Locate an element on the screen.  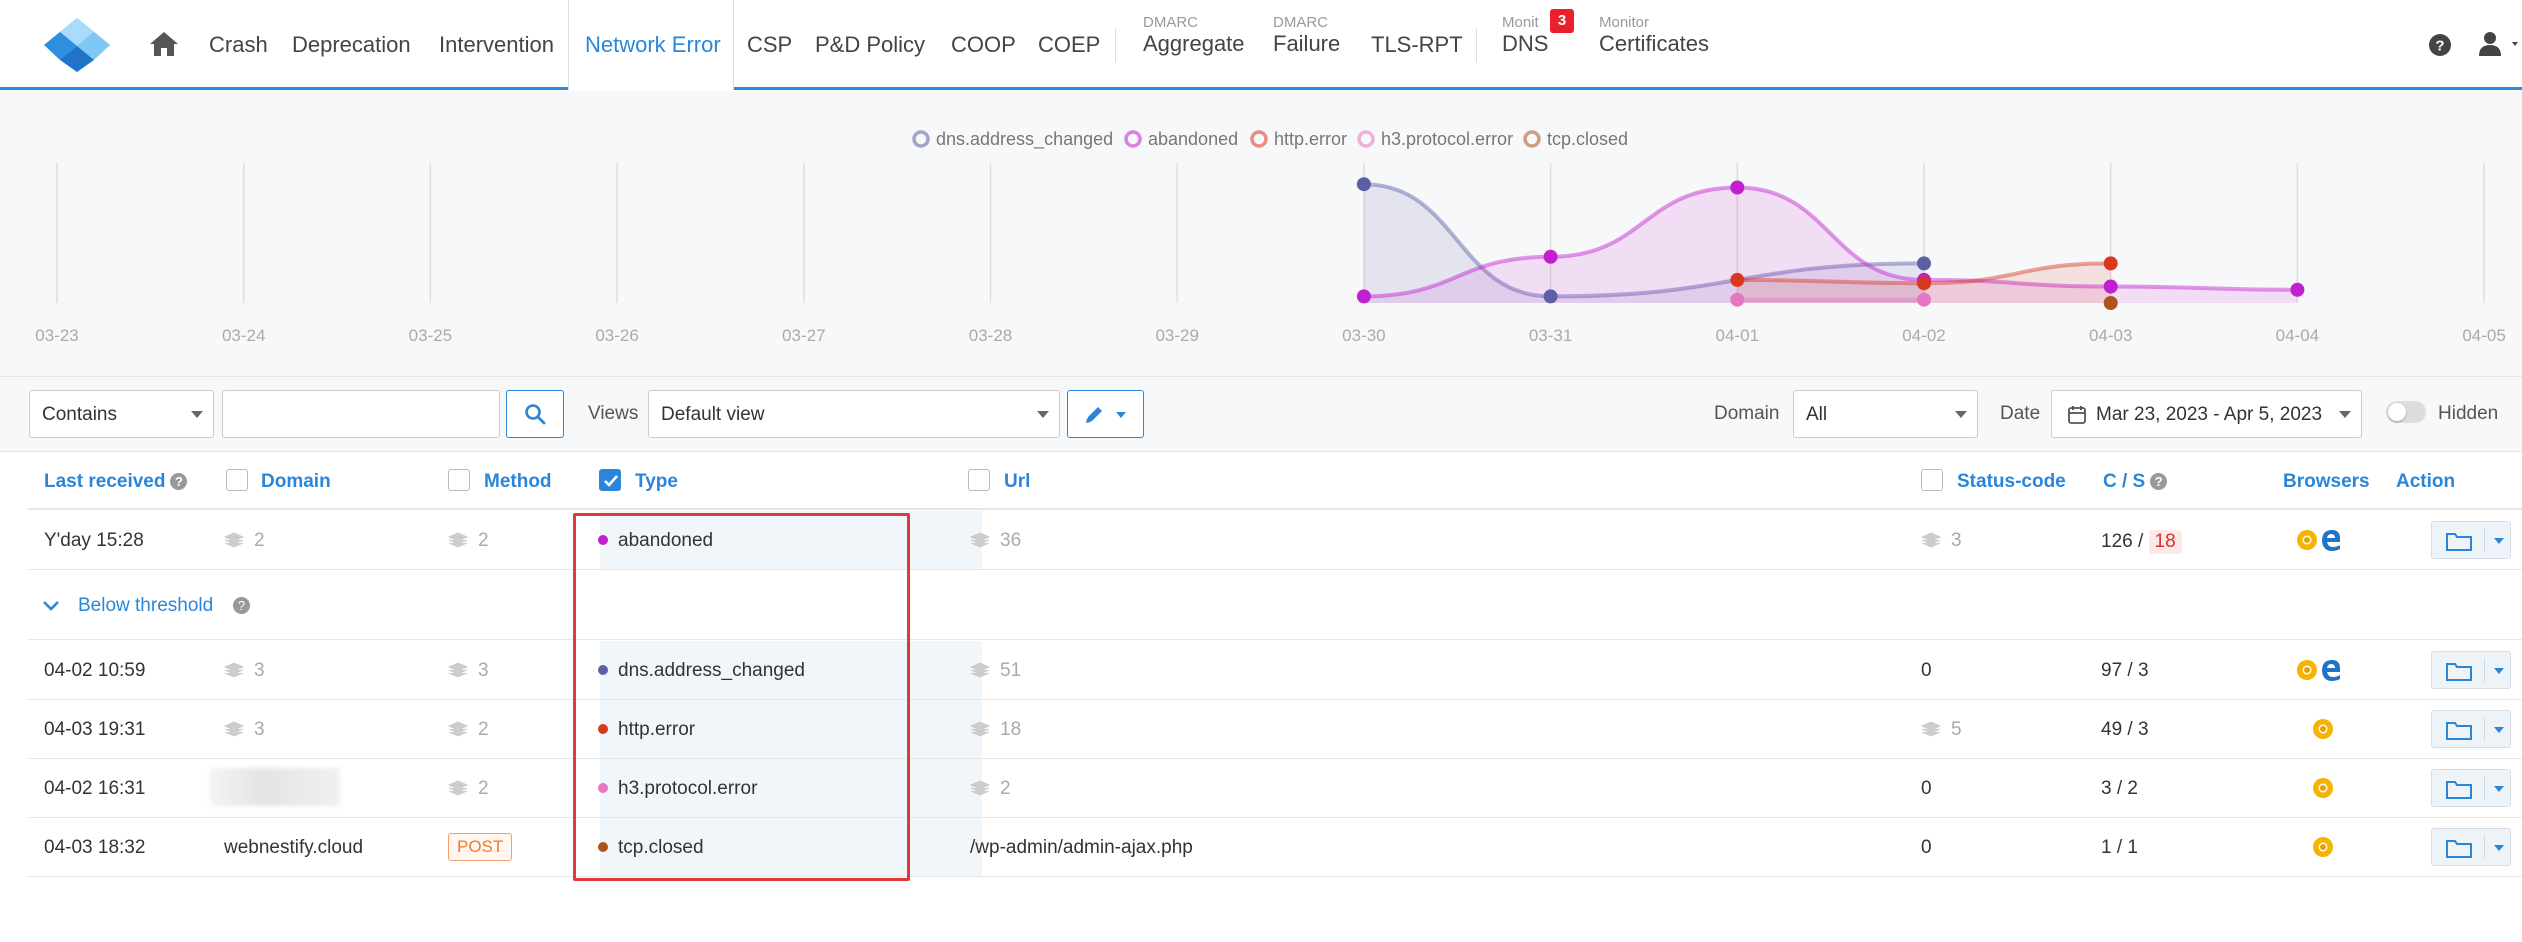
help-icon: ? is located at coordinates (2440, 45).